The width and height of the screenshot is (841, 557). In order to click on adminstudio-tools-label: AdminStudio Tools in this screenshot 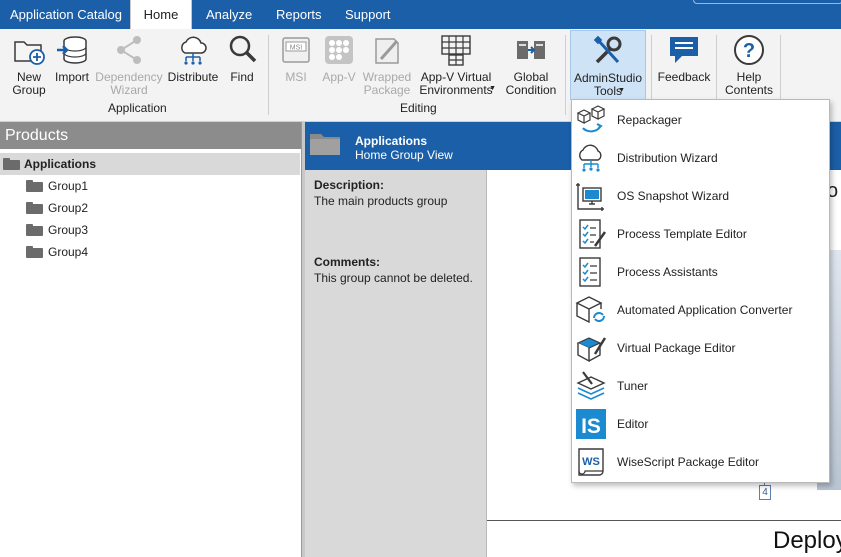, I will do `click(608, 84)`.